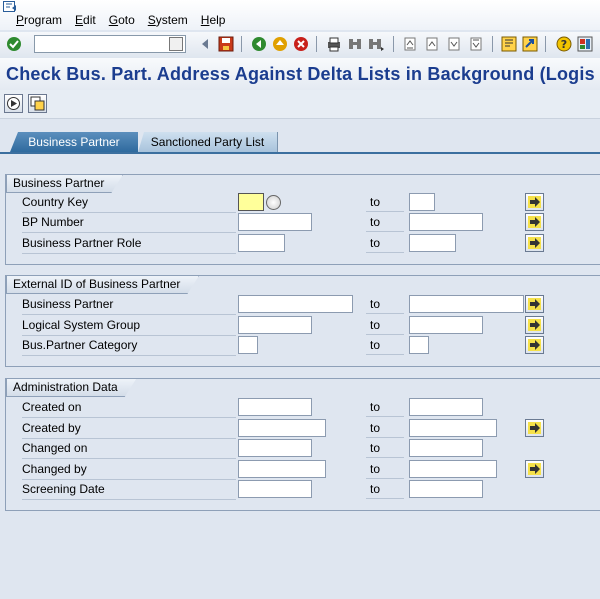 This screenshot has height=599, width=600. What do you see at coordinates (530, 44) in the screenshot?
I see `shortcut-icon` at bounding box center [530, 44].